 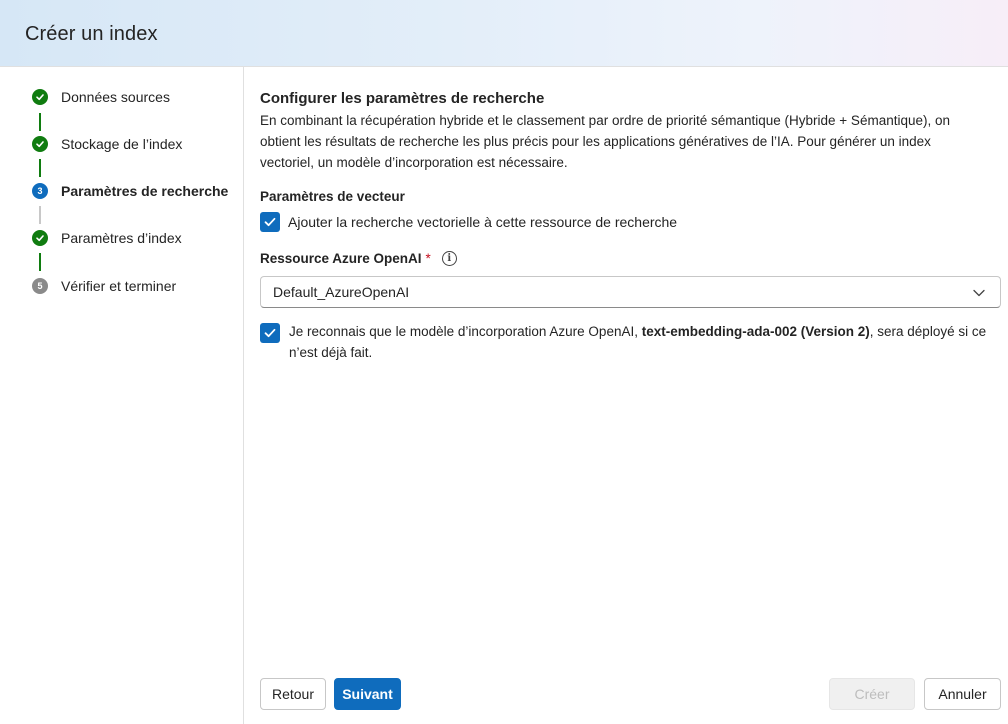 What do you see at coordinates (119, 286) in the screenshot?
I see `step-label: Vérifier et terminer` at bounding box center [119, 286].